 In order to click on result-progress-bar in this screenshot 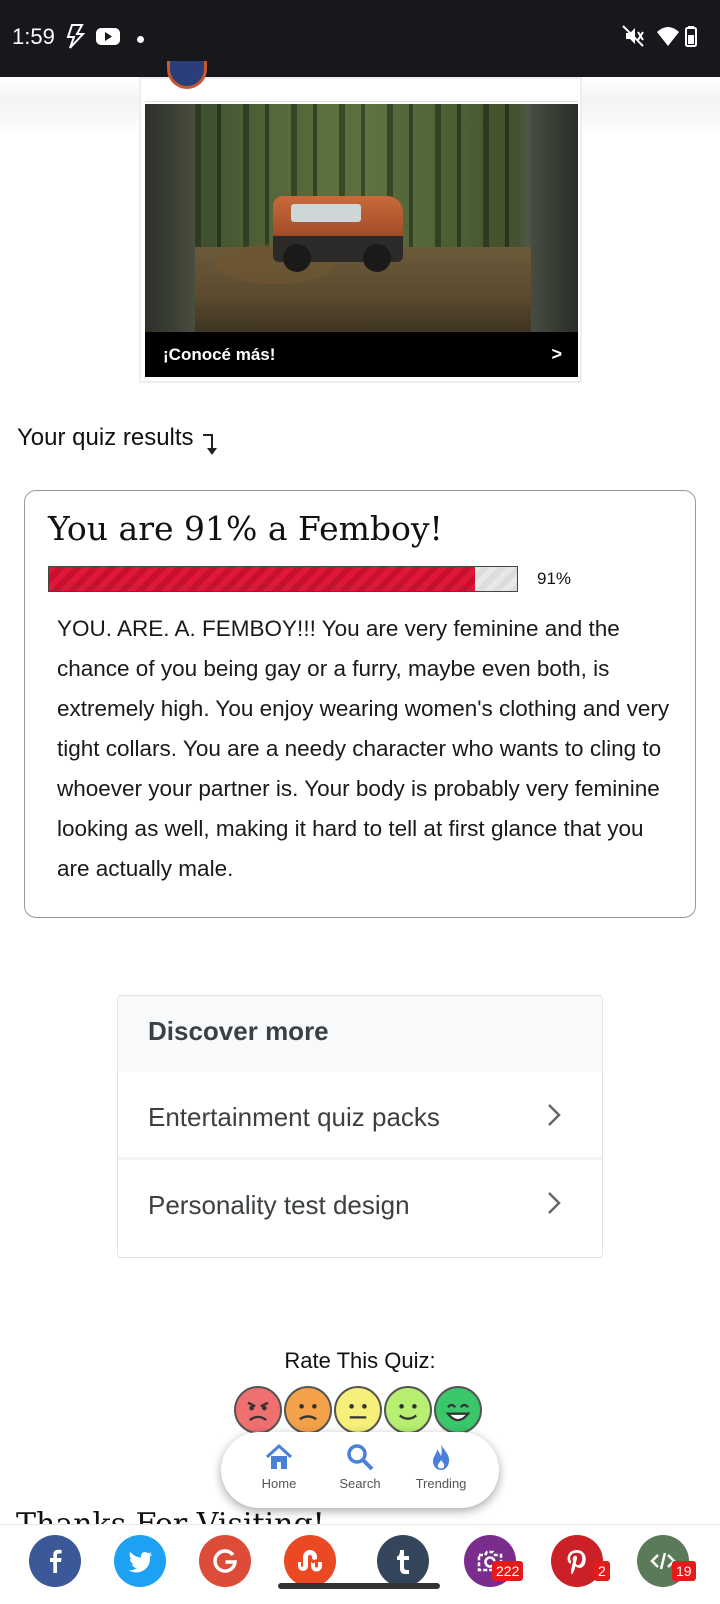, I will do `click(283, 579)`.